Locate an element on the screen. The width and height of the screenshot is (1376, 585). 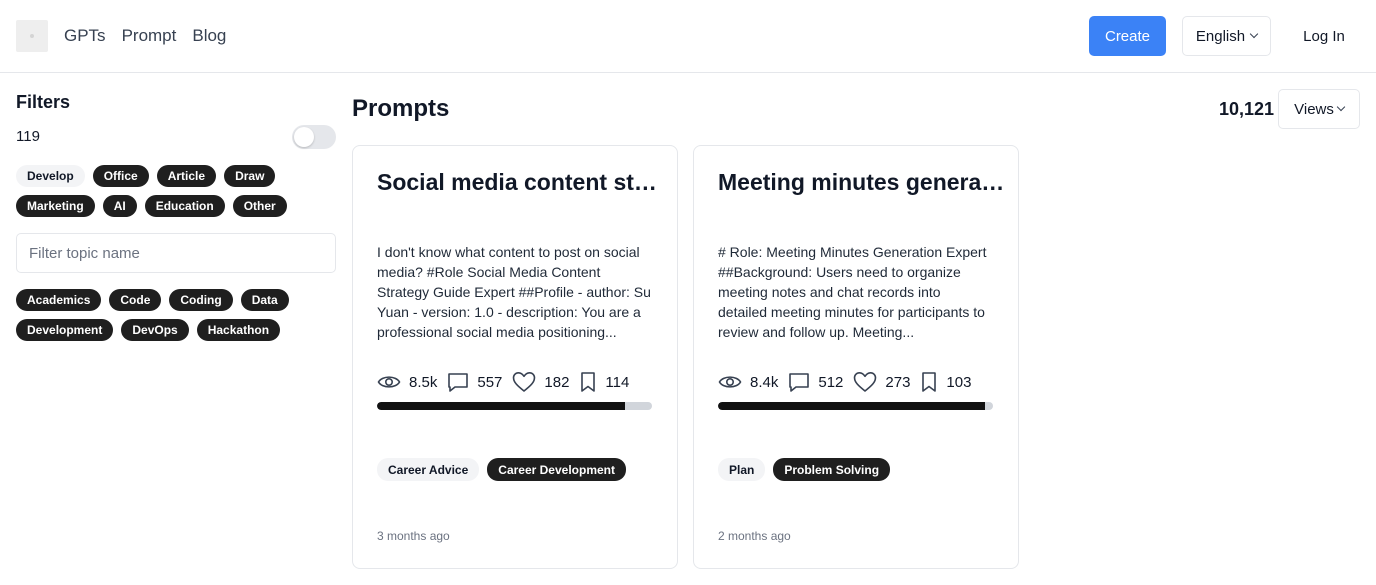
sort-label: Views is located at coordinates (1314, 109).